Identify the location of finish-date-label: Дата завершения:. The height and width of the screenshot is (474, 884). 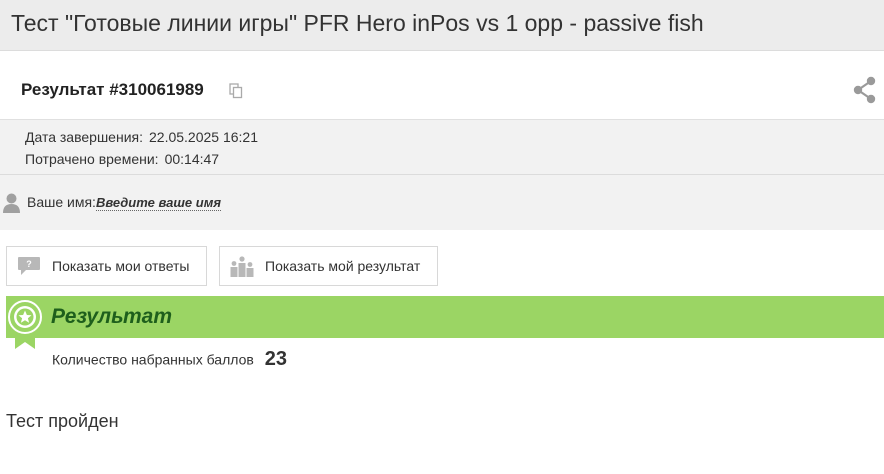
(84, 137).